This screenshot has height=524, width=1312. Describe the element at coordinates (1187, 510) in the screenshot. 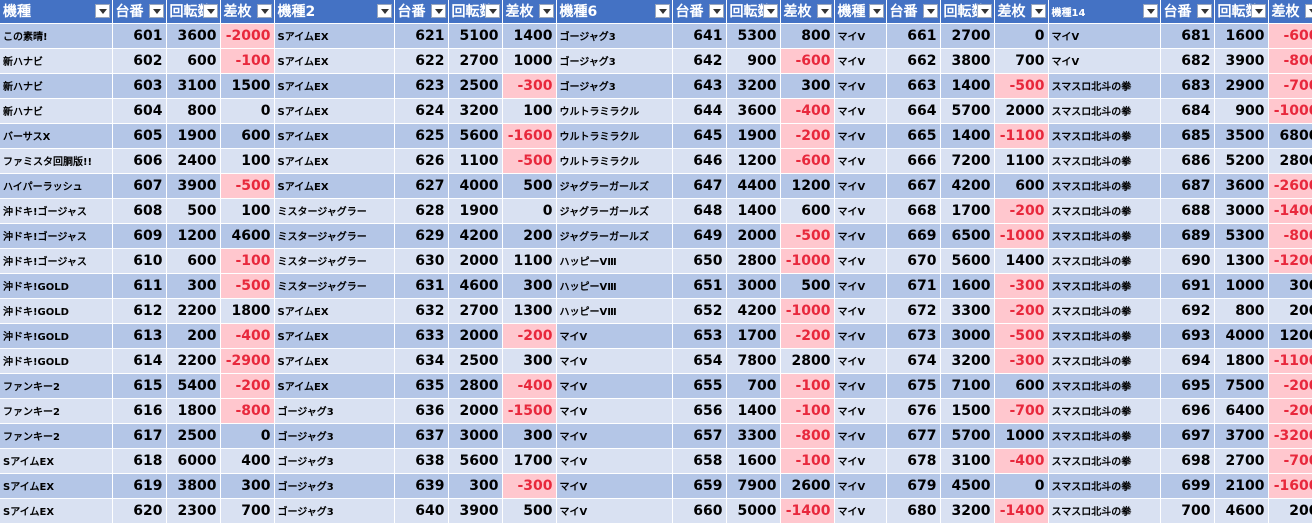

I see `machine-number-cell: 700` at that location.